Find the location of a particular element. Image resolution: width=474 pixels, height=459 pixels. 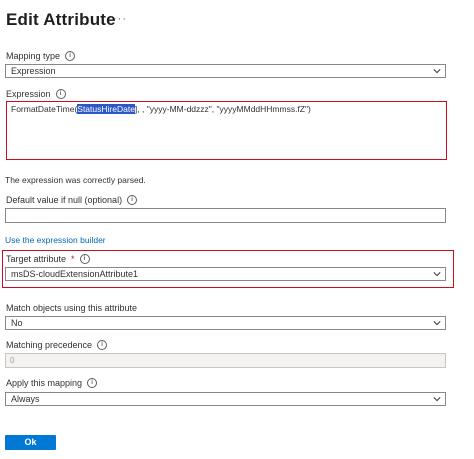

ok-button: Ok is located at coordinates (30, 442).